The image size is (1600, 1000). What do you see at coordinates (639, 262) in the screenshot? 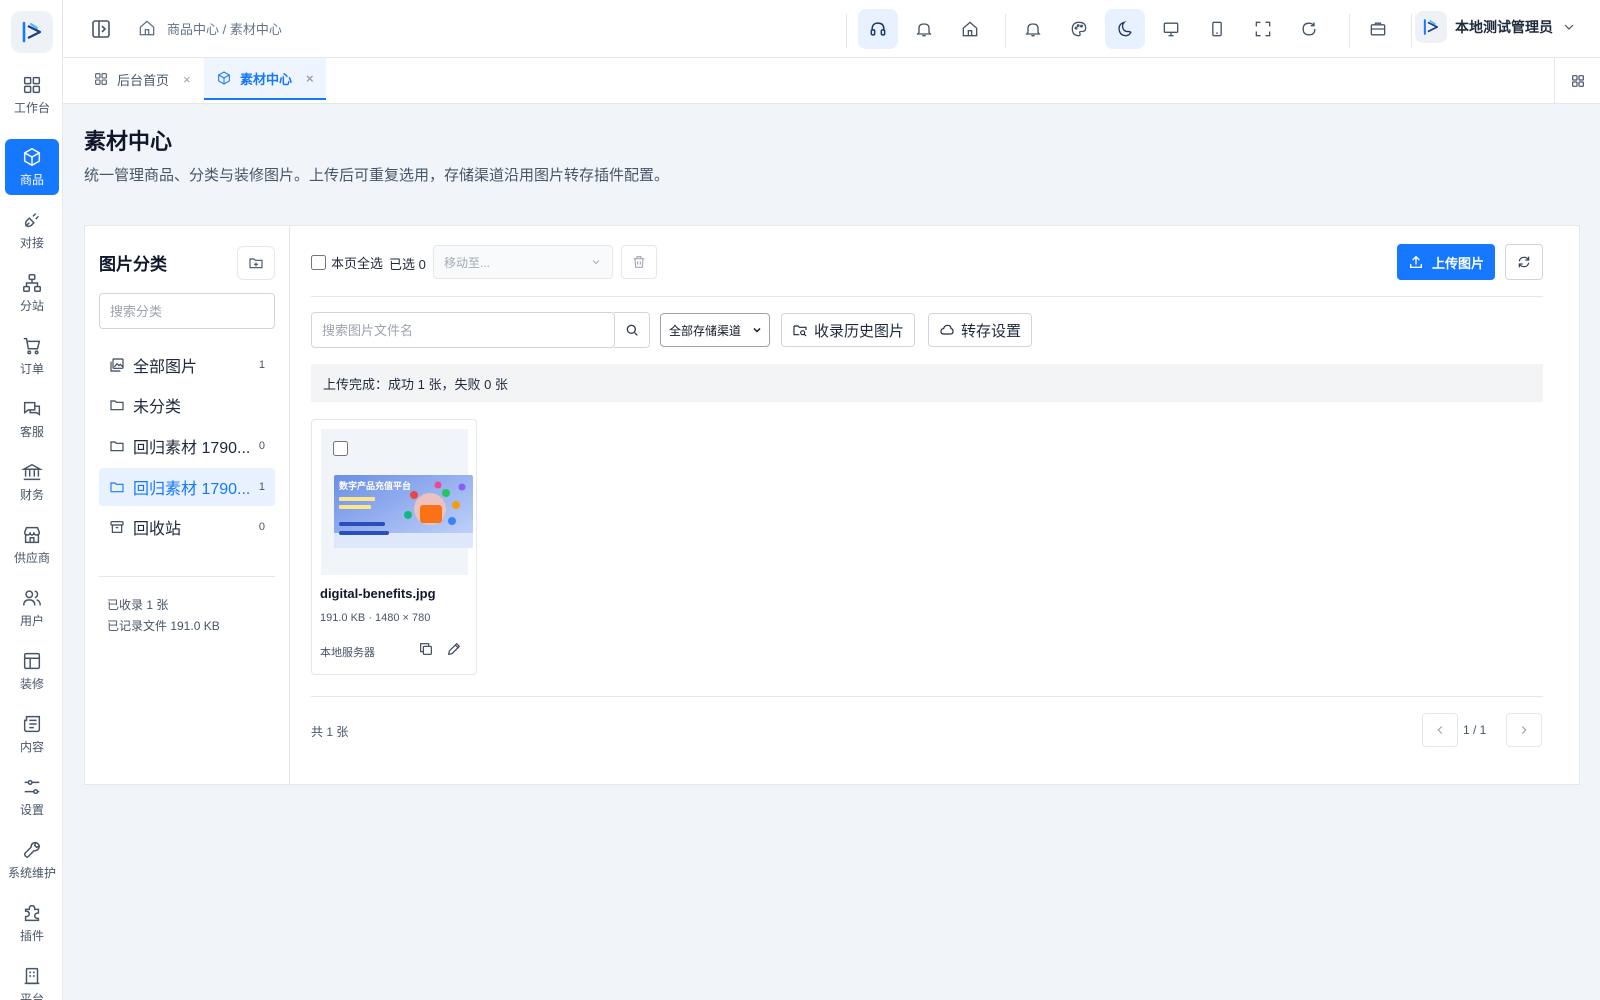
I see `delete-button` at bounding box center [639, 262].